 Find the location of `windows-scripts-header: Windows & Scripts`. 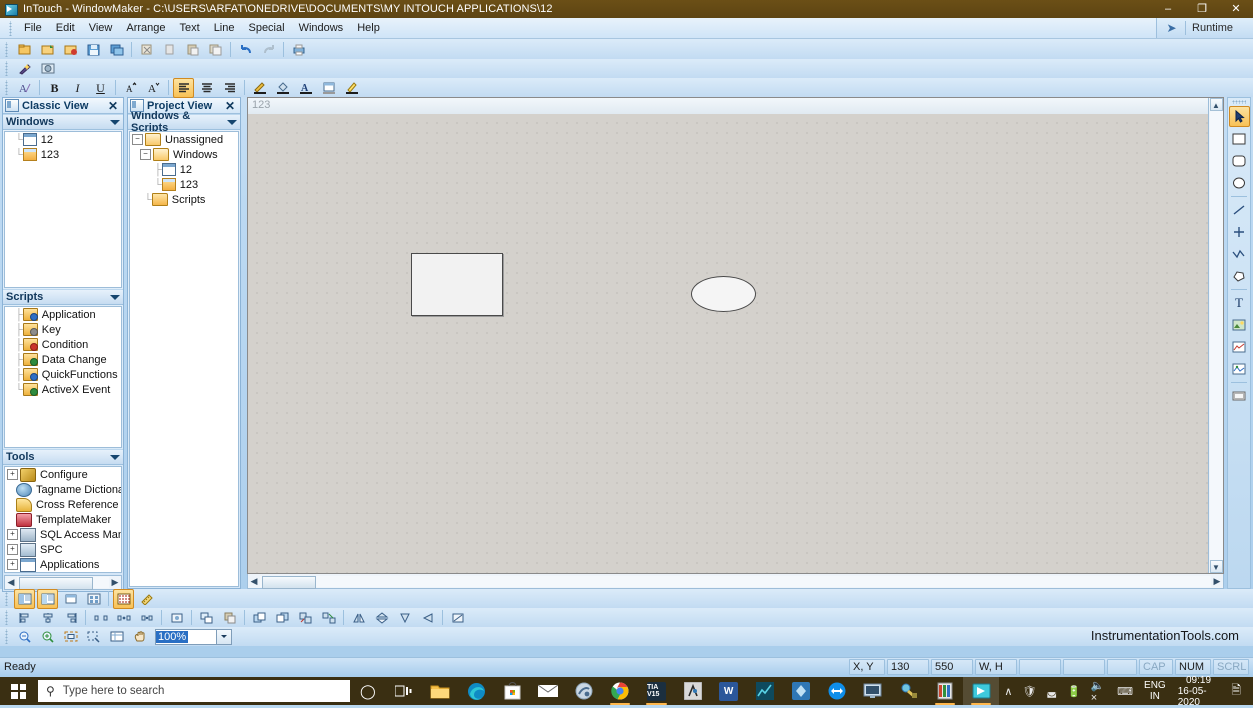

windows-scripts-header: Windows & Scripts is located at coordinates (184, 122).